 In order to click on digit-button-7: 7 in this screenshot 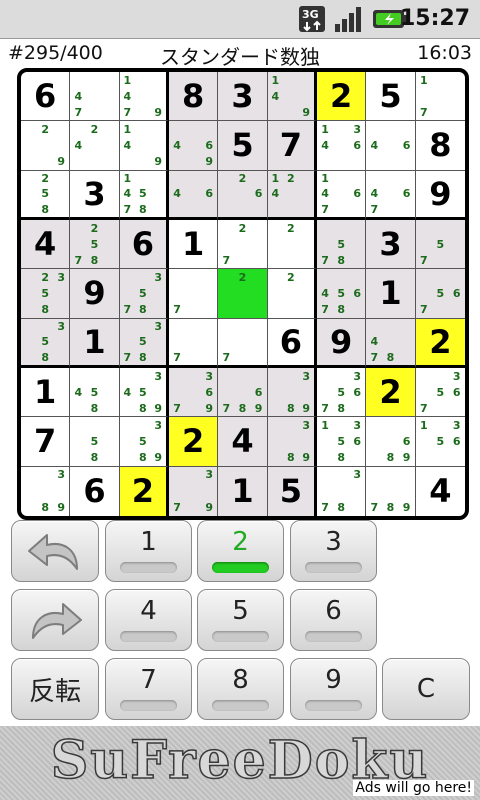, I will do `click(148, 689)`.